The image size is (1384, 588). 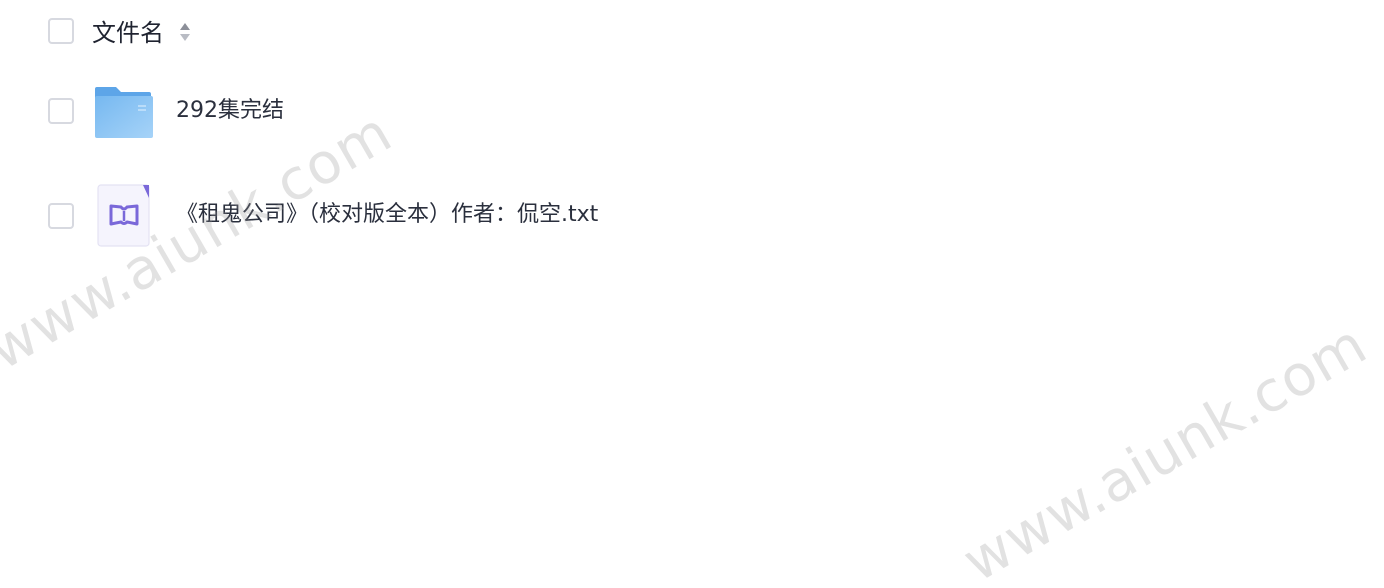 What do you see at coordinates (185, 32) in the screenshot?
I see `sort-up-down-icon` at bounding box center [185, 32].